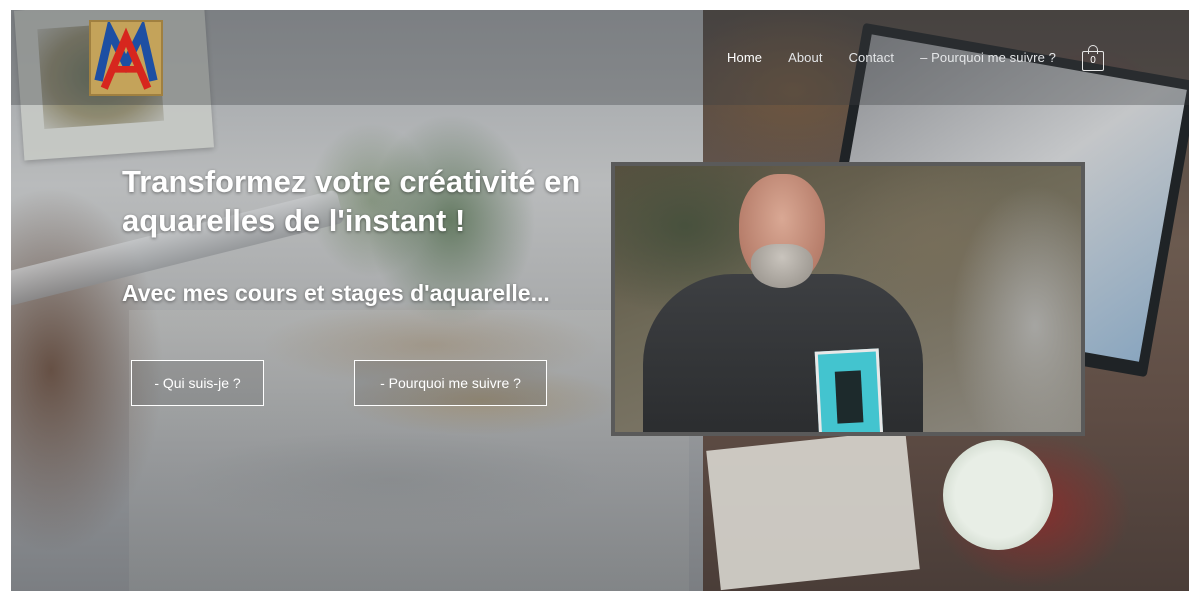 This screenshot has height=601, width=1200. What do you see at coordinates (744, 57) in the screenshot?
I see `nav-home: Home` at bounding box center [744, 57].